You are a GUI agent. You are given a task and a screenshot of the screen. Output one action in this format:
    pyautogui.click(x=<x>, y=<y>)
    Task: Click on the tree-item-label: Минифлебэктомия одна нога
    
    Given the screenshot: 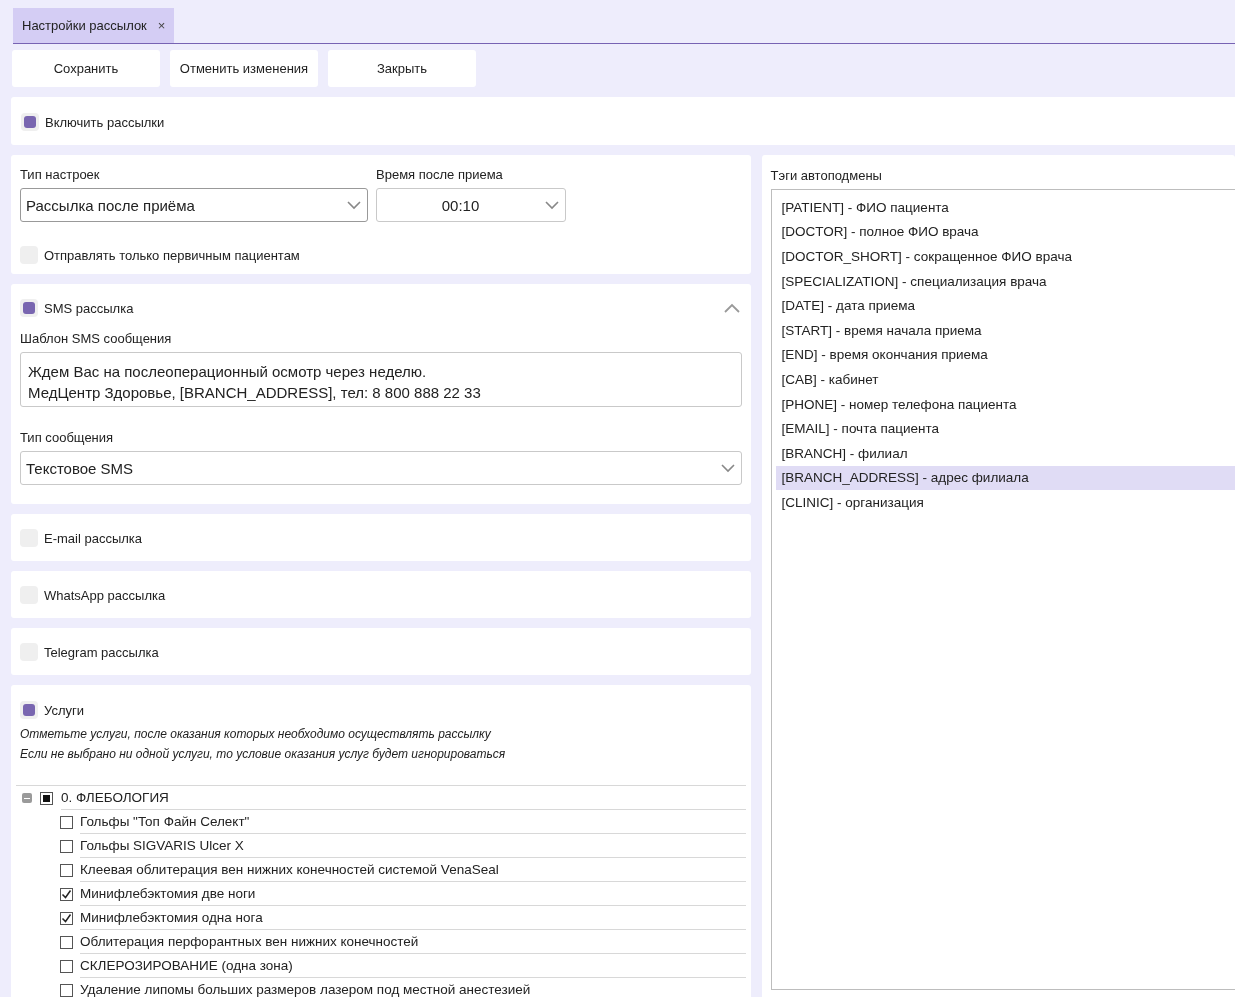 What is the action you would take?
    pyautogui.click(x=413, y=918)
    